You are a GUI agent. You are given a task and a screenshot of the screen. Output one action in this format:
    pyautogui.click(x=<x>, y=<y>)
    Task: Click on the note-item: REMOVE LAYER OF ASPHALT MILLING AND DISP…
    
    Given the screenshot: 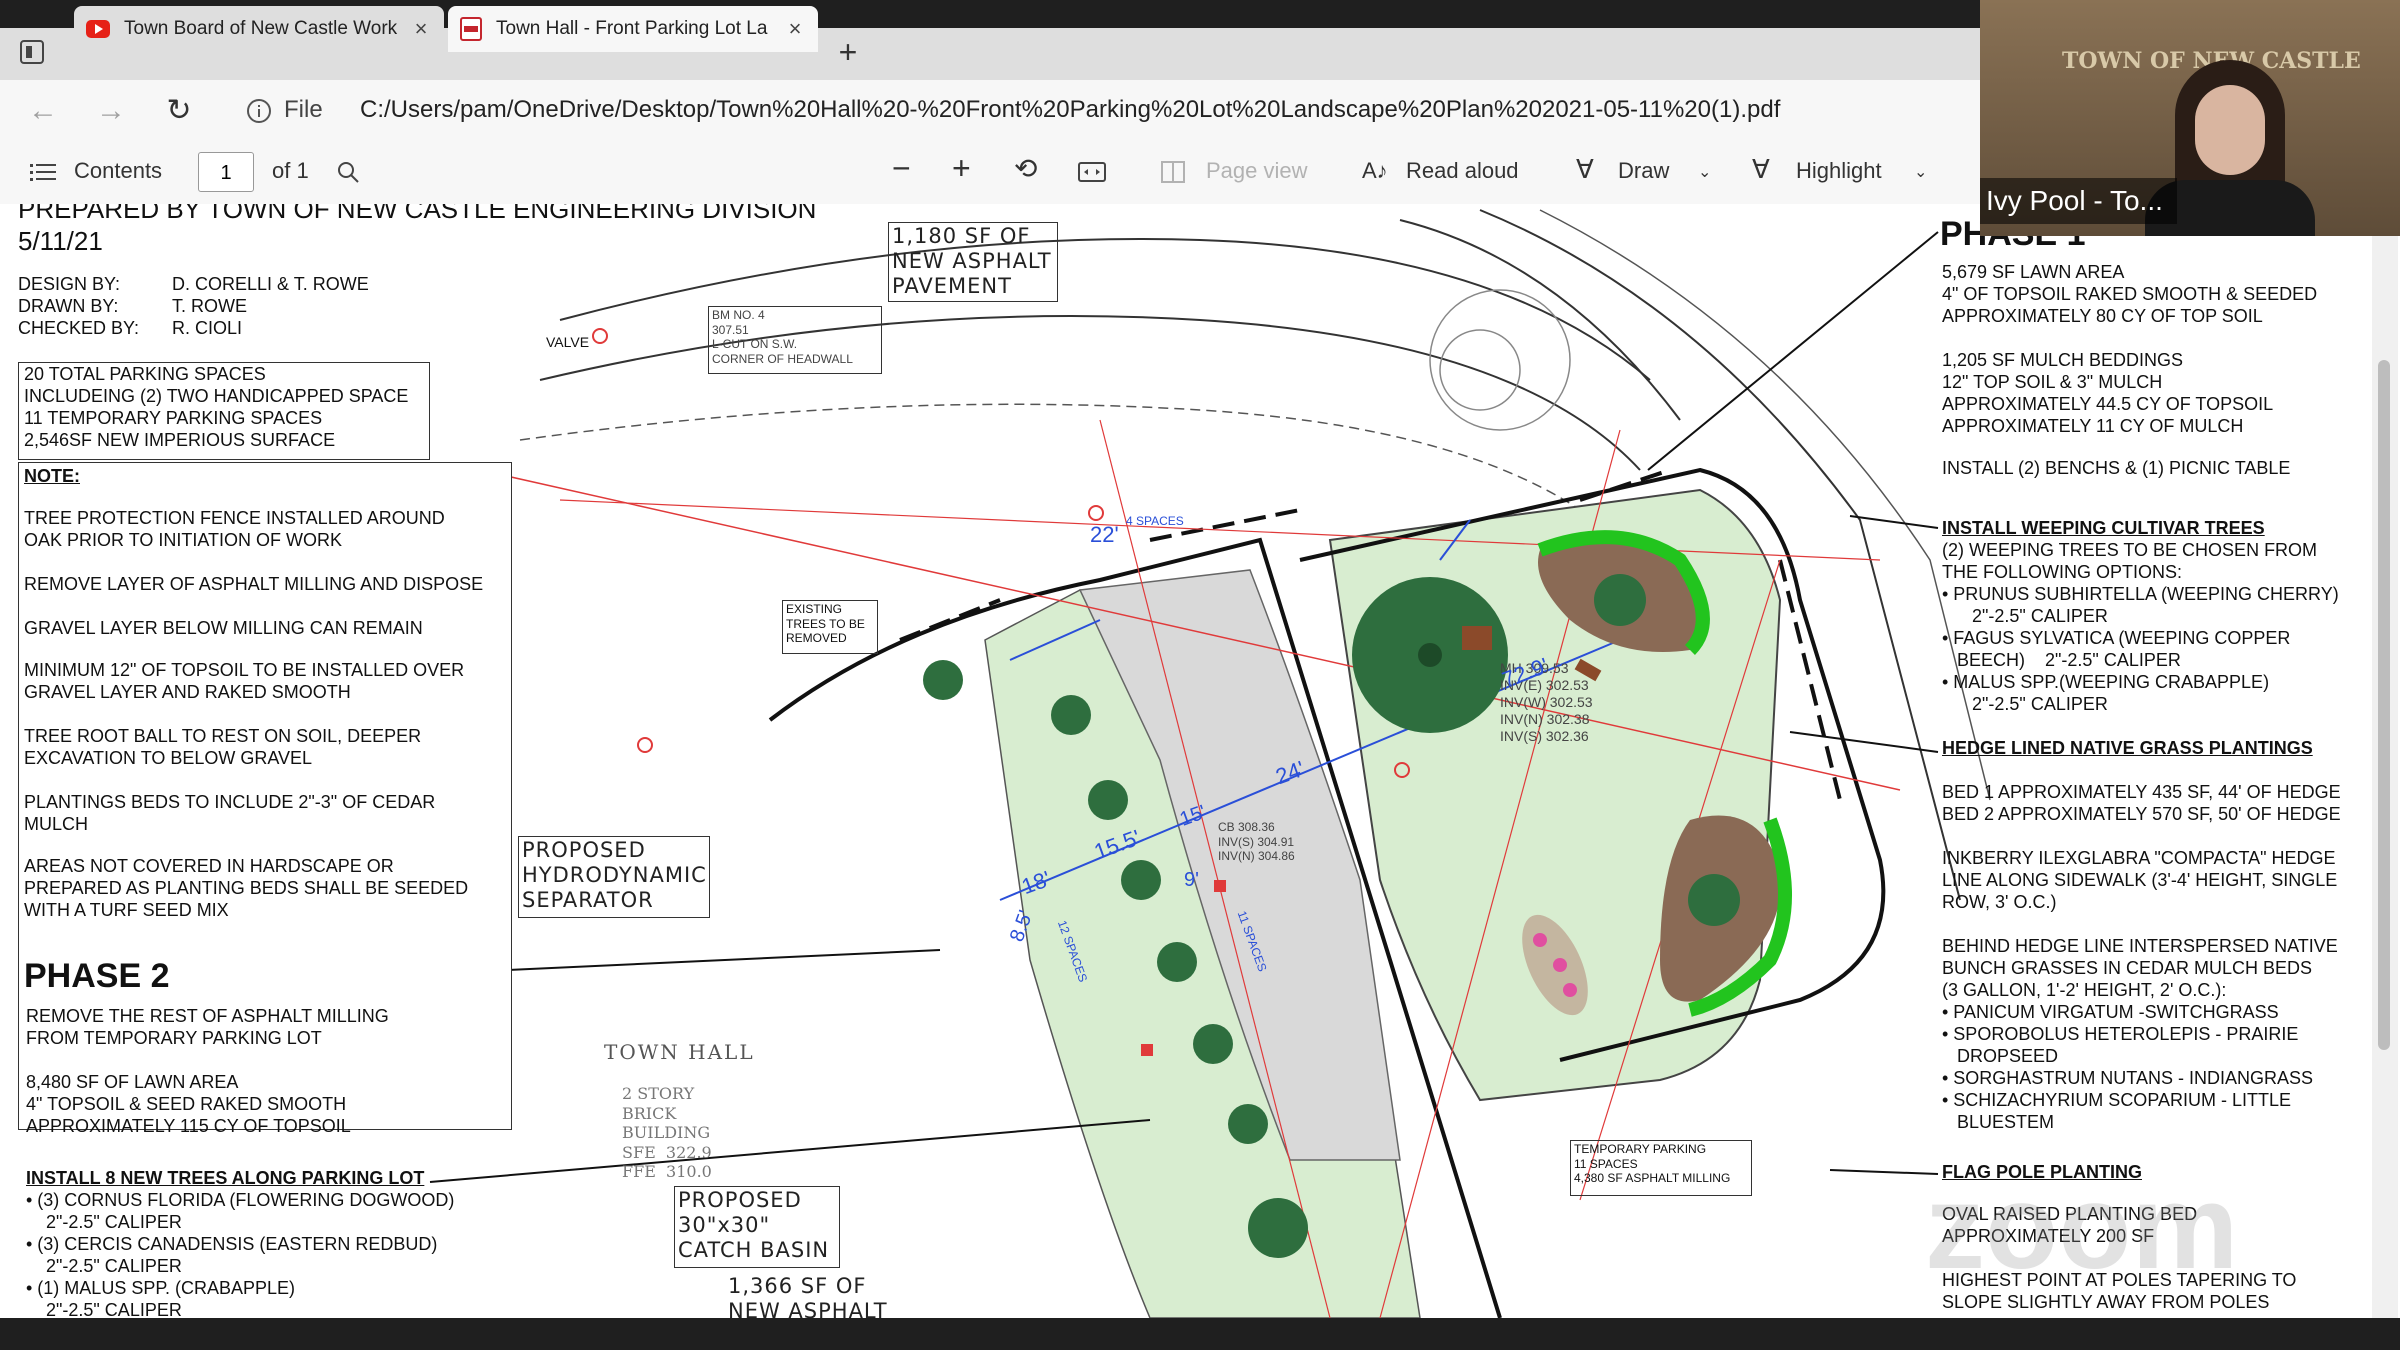 What is the action you would take?
    pyautogui.click(x=254, y=584)
    